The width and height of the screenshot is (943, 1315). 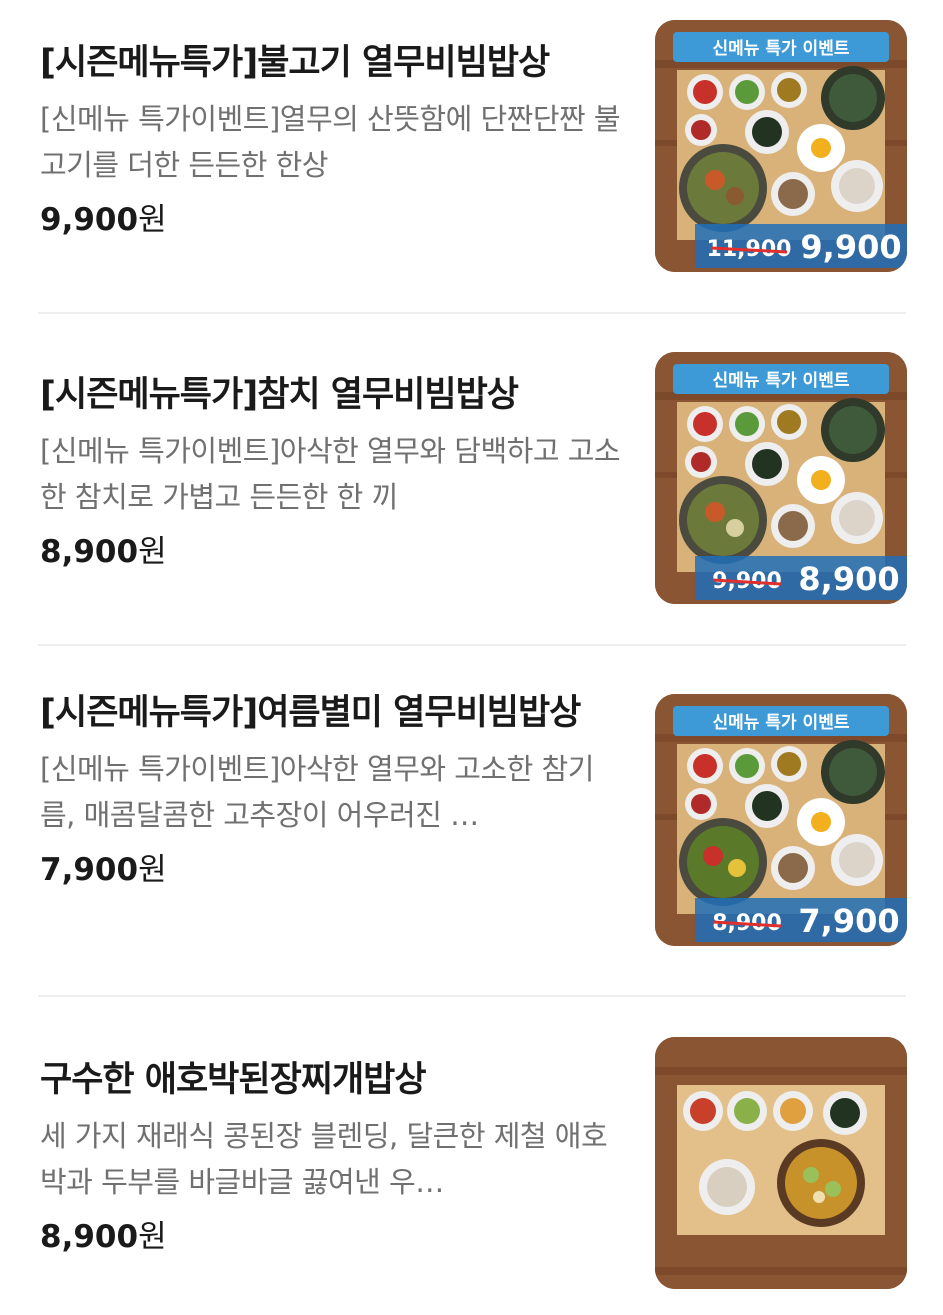 I want to click on item-thumbnail: 신메뉴 특가 이벤트 11,900 9,900, so click(x=781, y=146).